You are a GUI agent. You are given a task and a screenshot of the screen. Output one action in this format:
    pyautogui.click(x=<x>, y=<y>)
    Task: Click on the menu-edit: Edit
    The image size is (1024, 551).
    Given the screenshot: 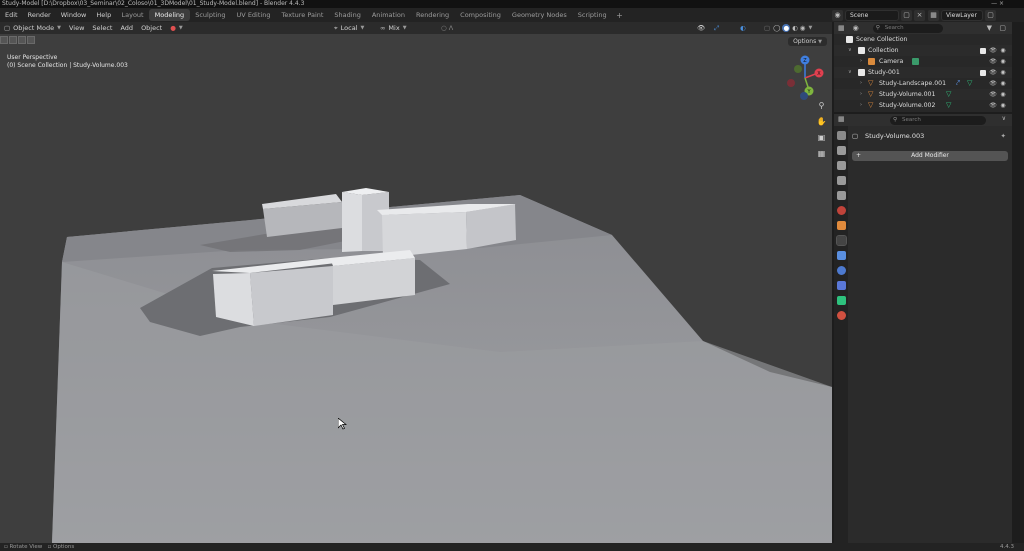 What is the action you would take?
    pyautogui.click(x=11, y=15)
    